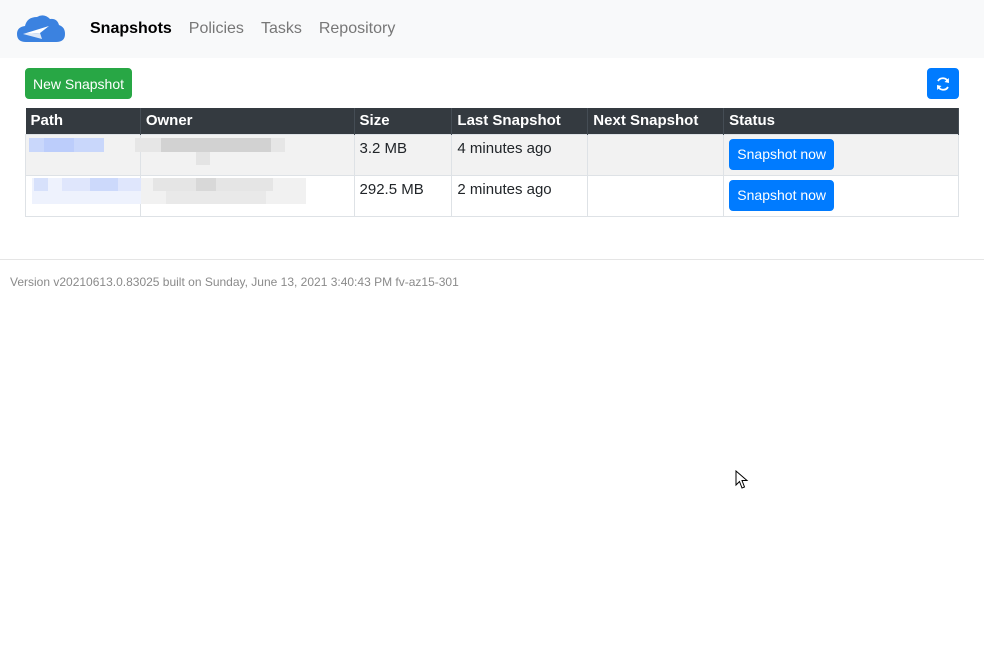  Describe the element at coordinates (403, 195) in the screenshot. I see `size-cell: 292.5 MB` at that location.